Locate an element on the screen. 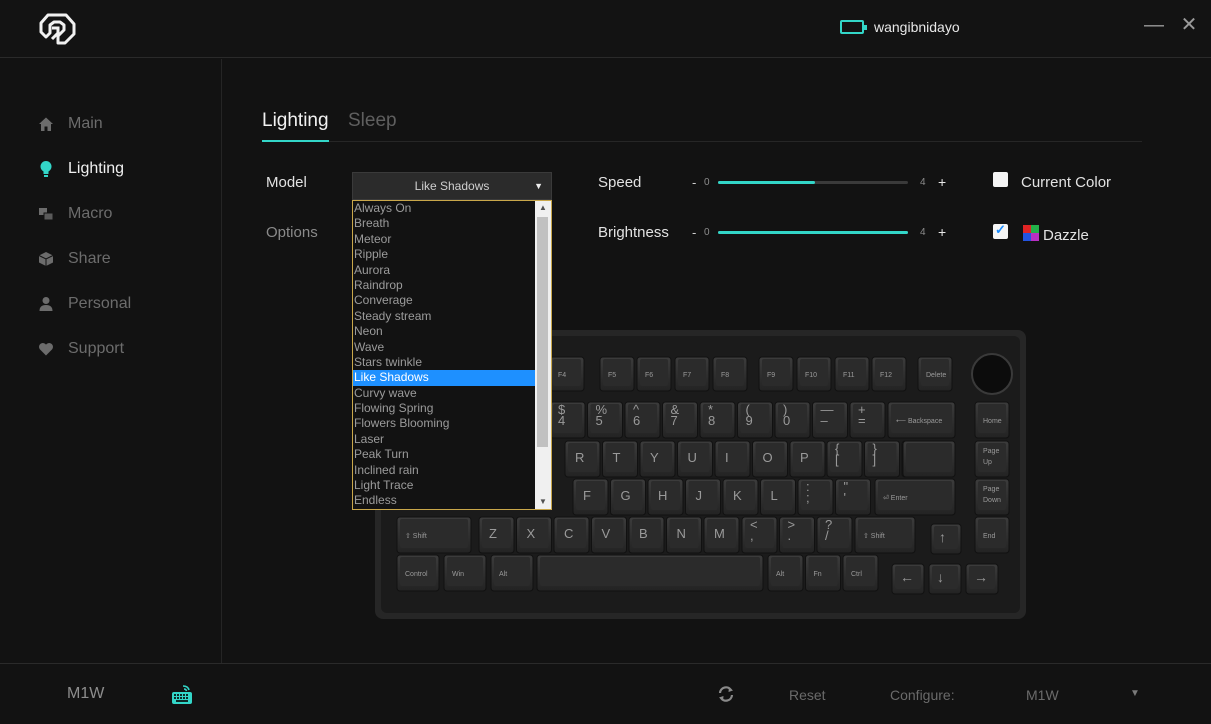  key-n: N is located at coordinates (684, 535).